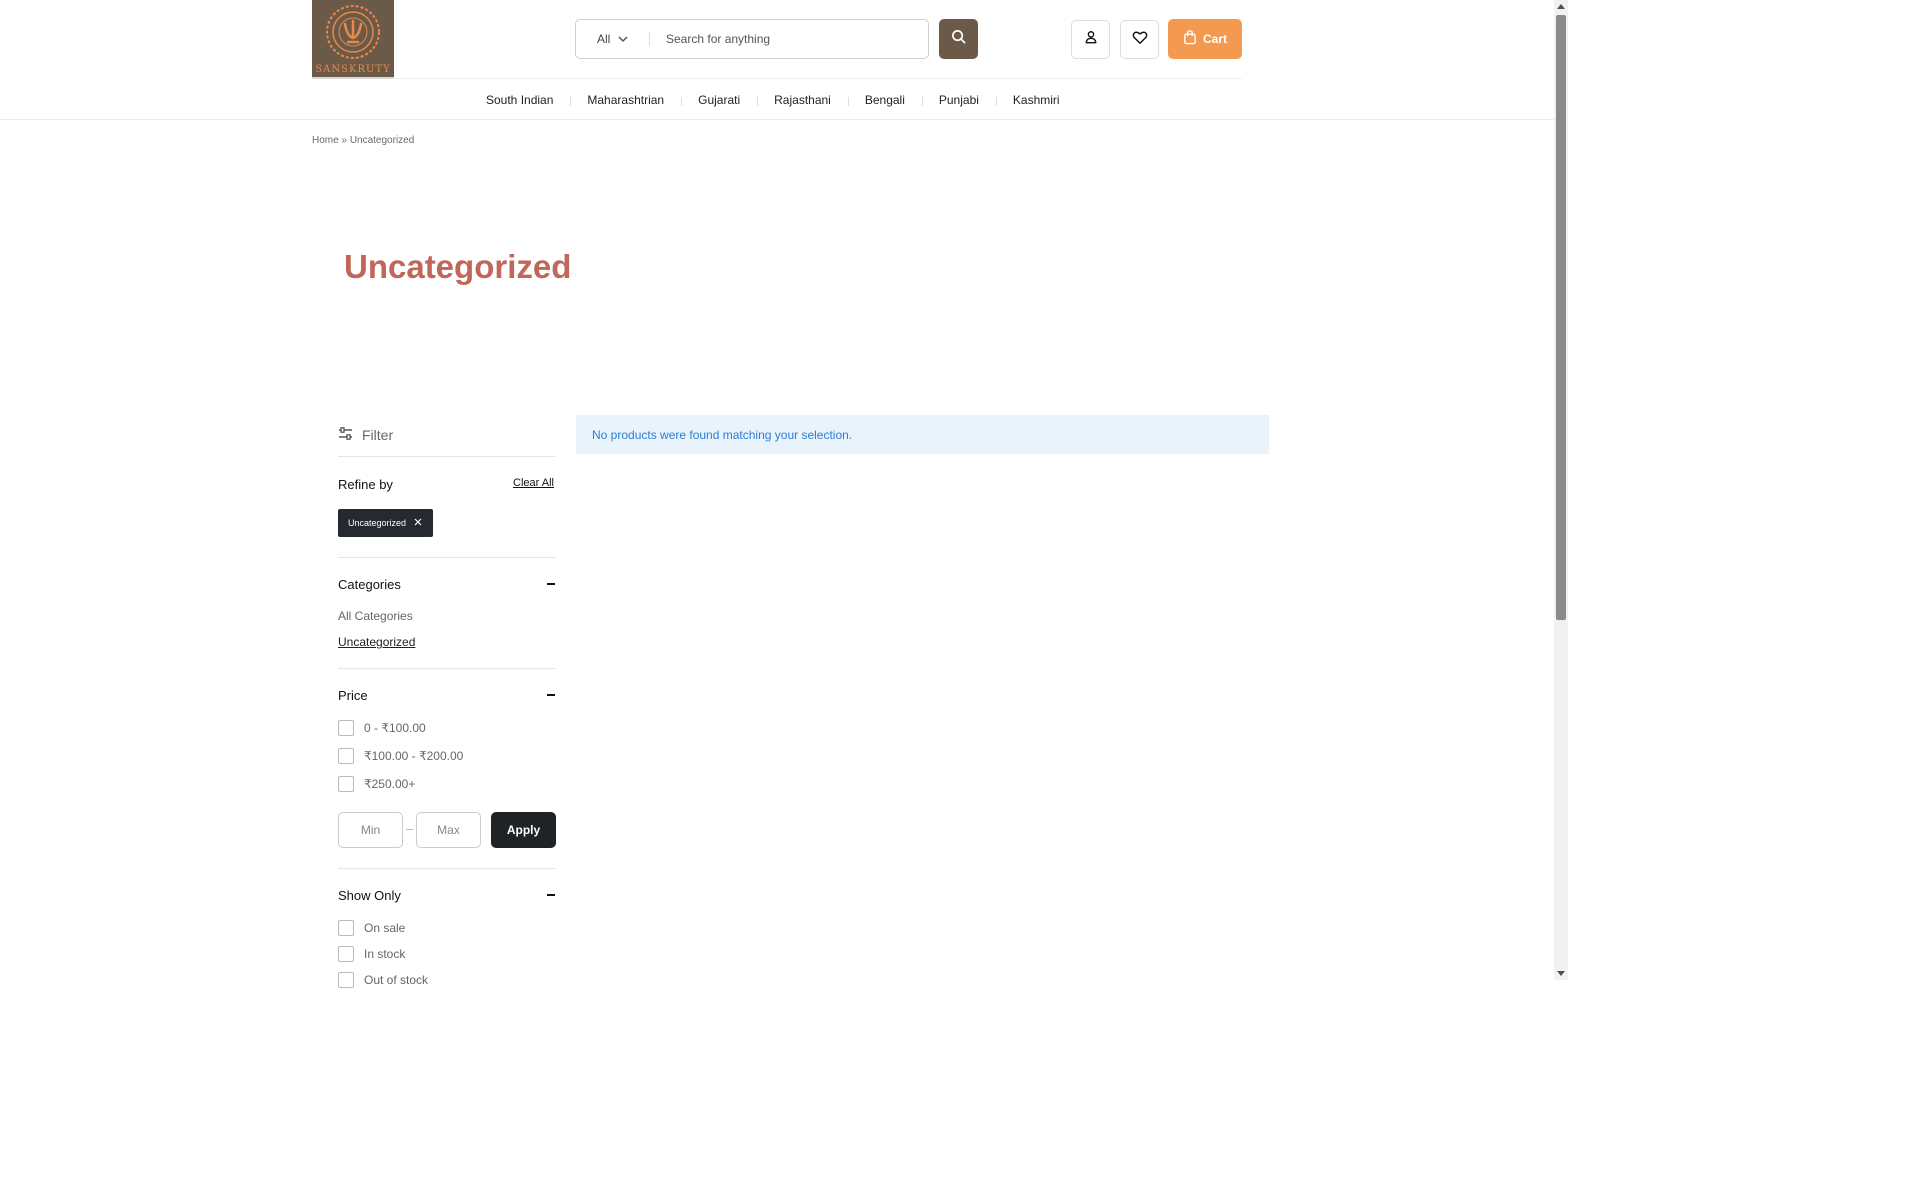  I want to click on logo-emblem-icon, so click(353, 32).